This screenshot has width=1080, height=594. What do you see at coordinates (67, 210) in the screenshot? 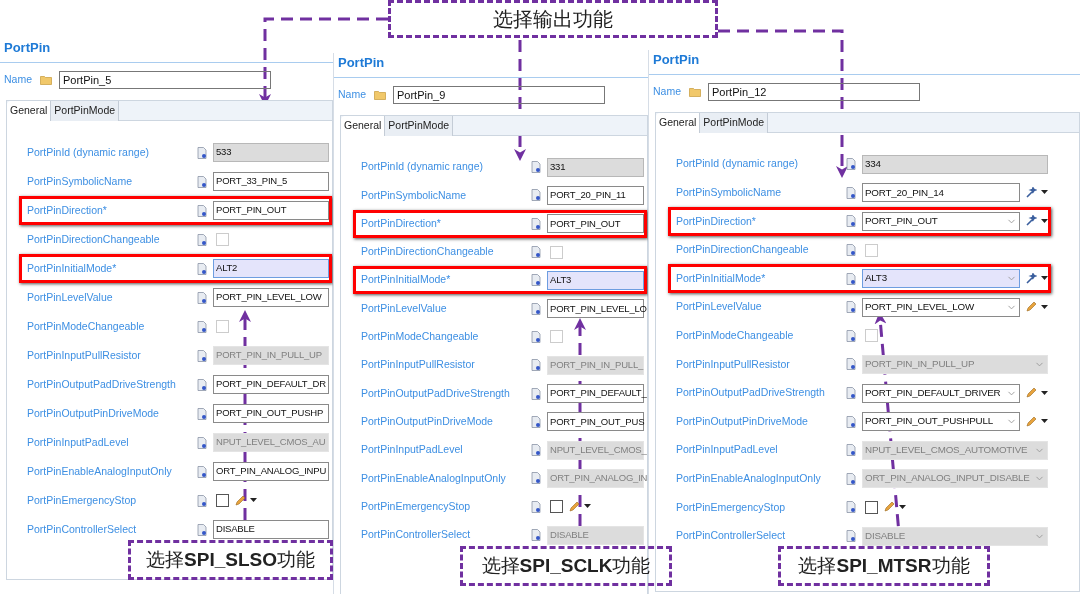
I see `property-label: PortPinDirection*` at bounding box center [67, 210].